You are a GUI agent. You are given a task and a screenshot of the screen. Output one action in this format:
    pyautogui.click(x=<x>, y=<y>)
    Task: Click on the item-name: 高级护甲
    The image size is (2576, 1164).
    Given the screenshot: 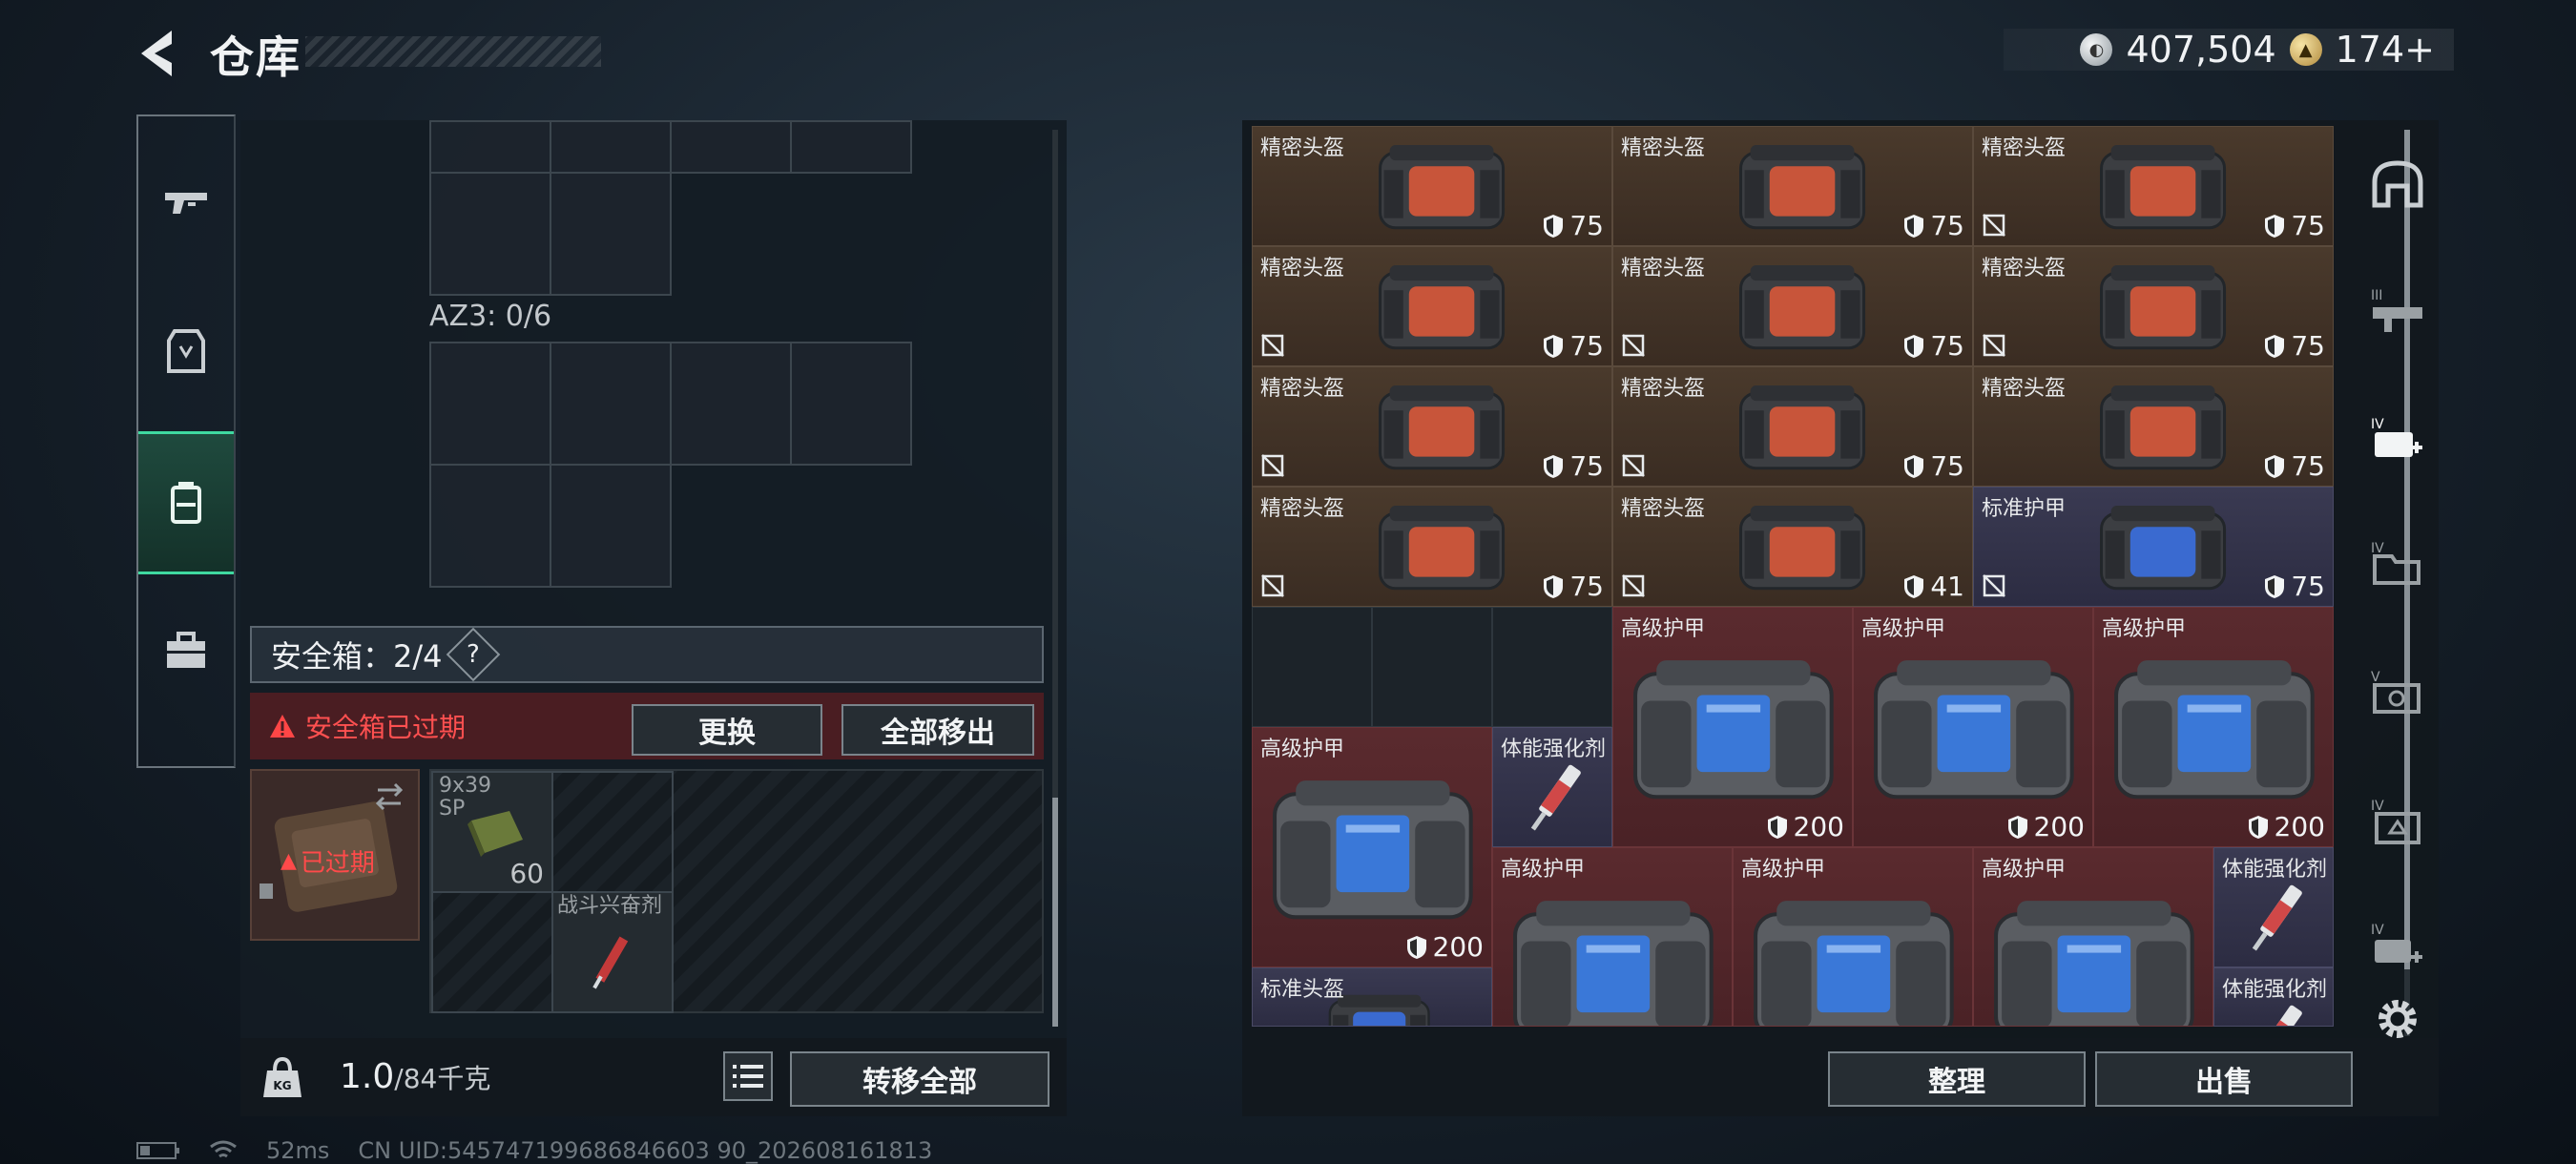 What is the action you would take?
    pyautogui.click(x=2144, y=629)
    